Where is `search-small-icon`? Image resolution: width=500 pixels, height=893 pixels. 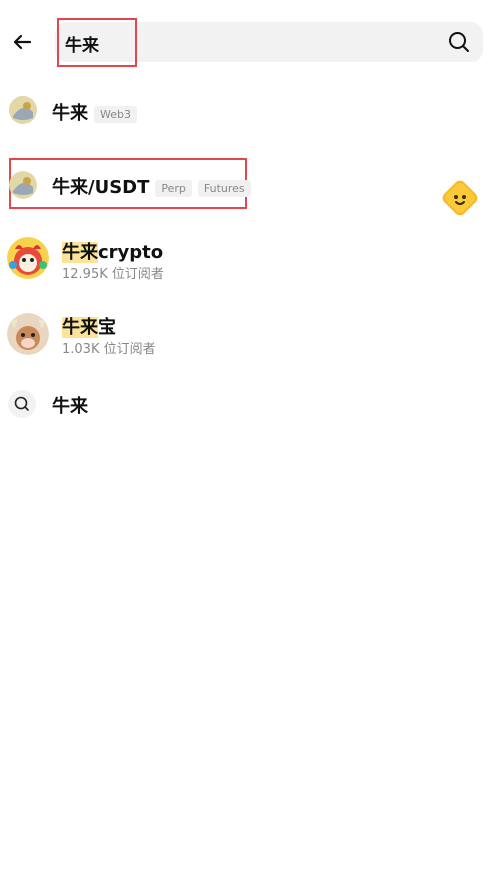
search-small-icon is located at coordinates (22, 404).